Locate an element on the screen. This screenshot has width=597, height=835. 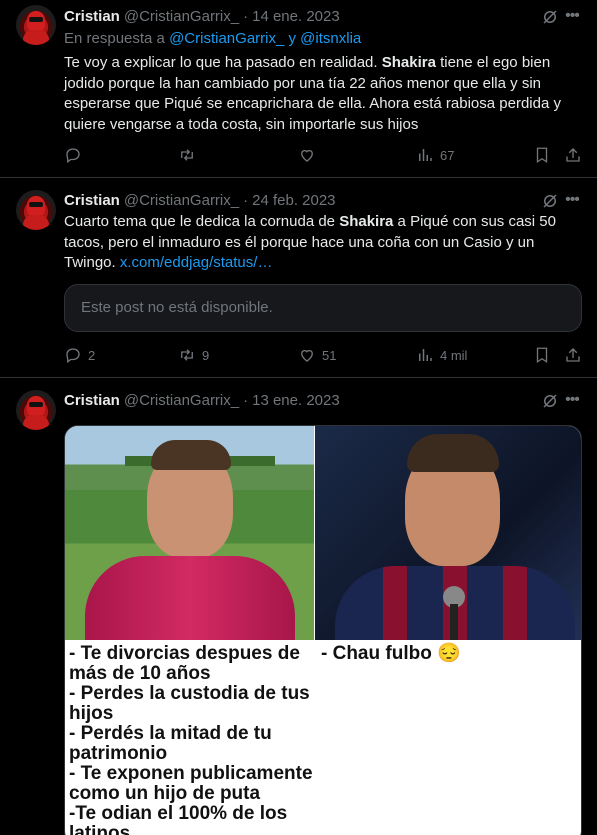
reply-button: 2 is located at coordinates (79, 355).